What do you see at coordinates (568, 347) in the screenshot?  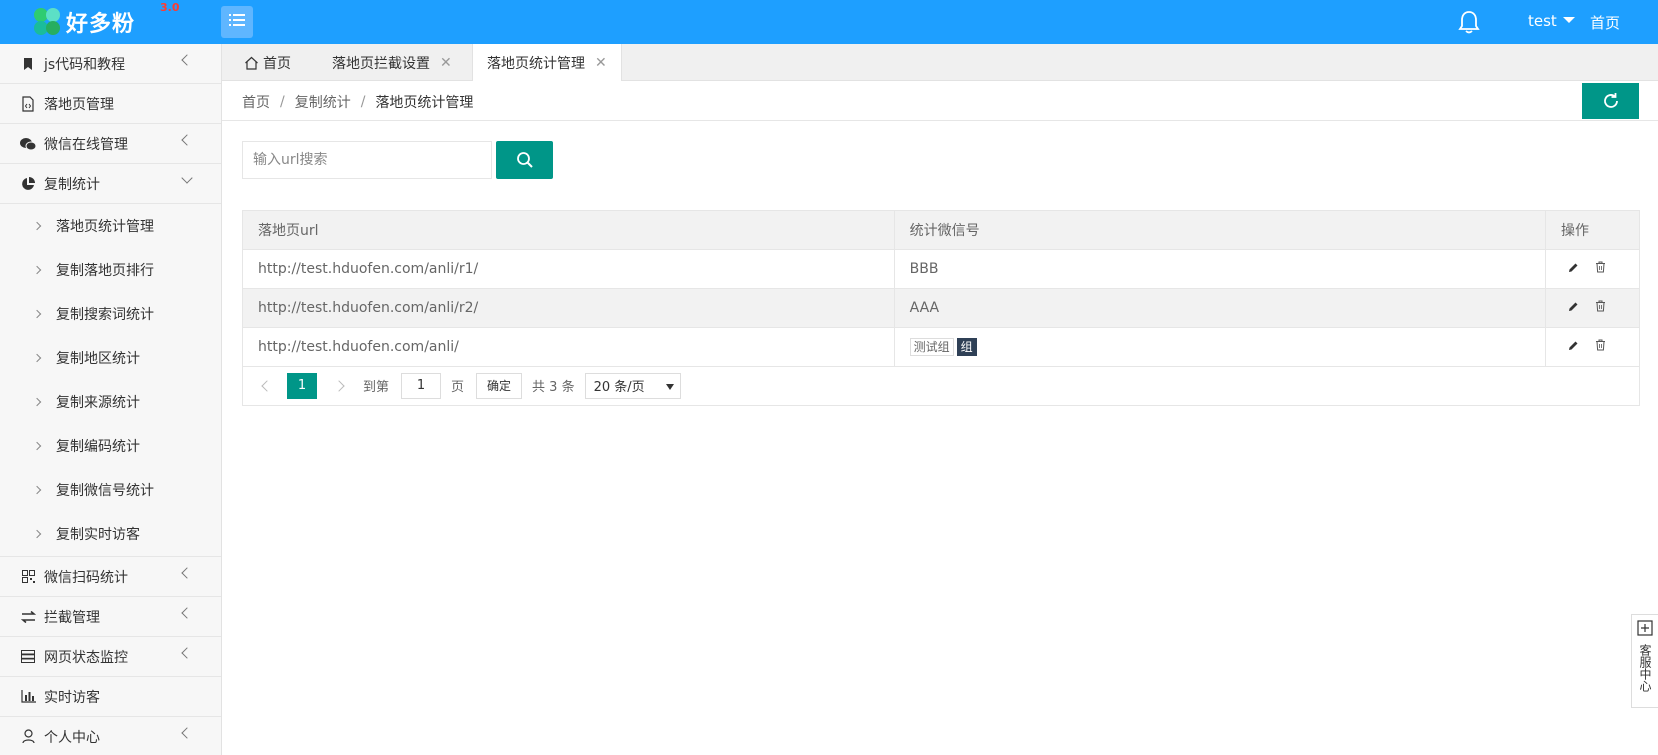 I see `cell-url: http://test.hduofen.com/anli/` at bounding box center [568, 347].